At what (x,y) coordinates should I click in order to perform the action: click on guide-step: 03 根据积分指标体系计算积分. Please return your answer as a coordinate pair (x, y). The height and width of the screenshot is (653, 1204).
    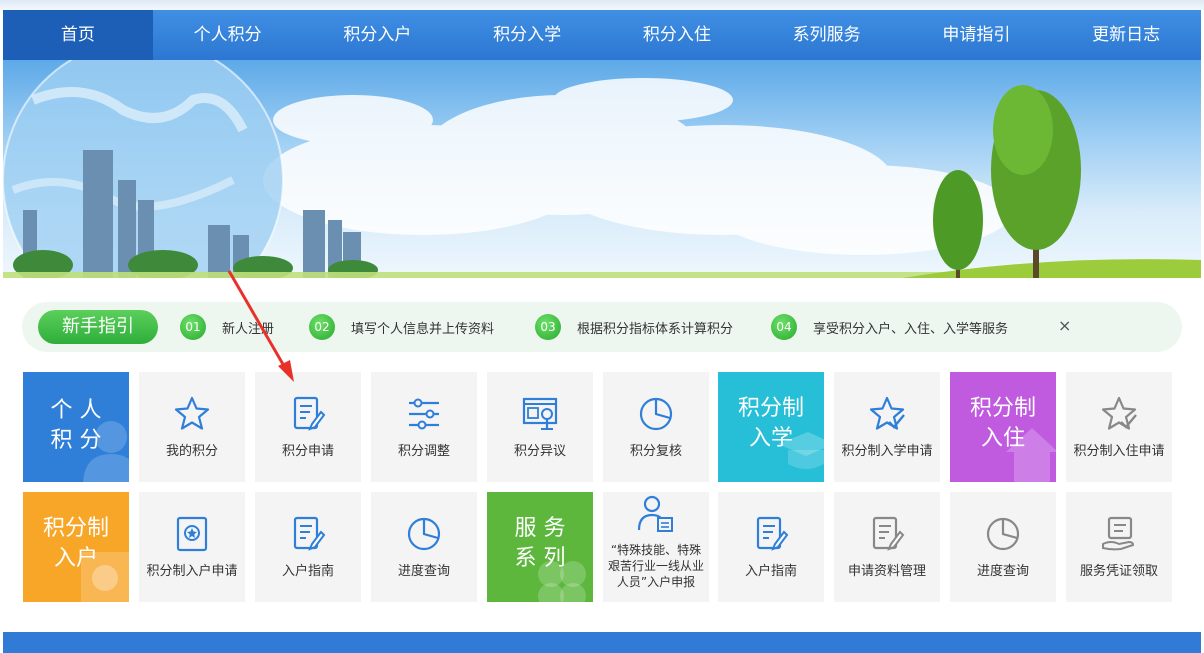
    Looking at the image, I should click on (634, 327).